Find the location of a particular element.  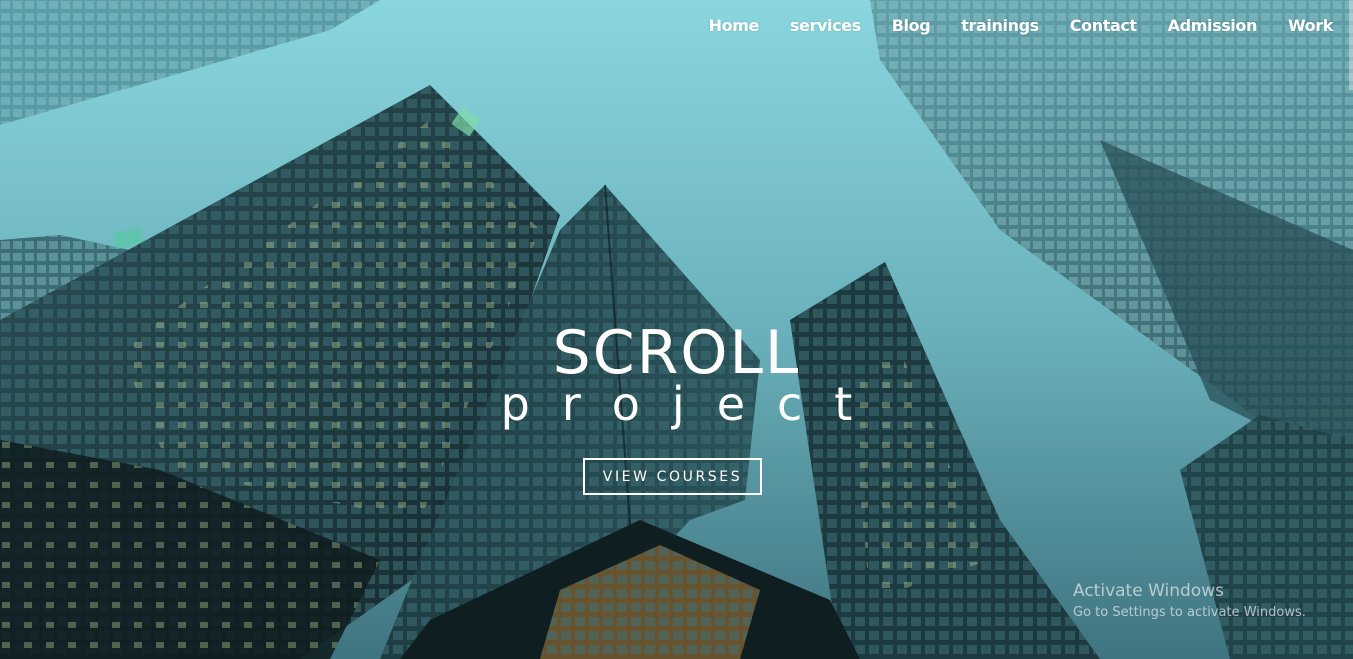

nav-item-contact: Contact is located at coordinates (1103, 26).